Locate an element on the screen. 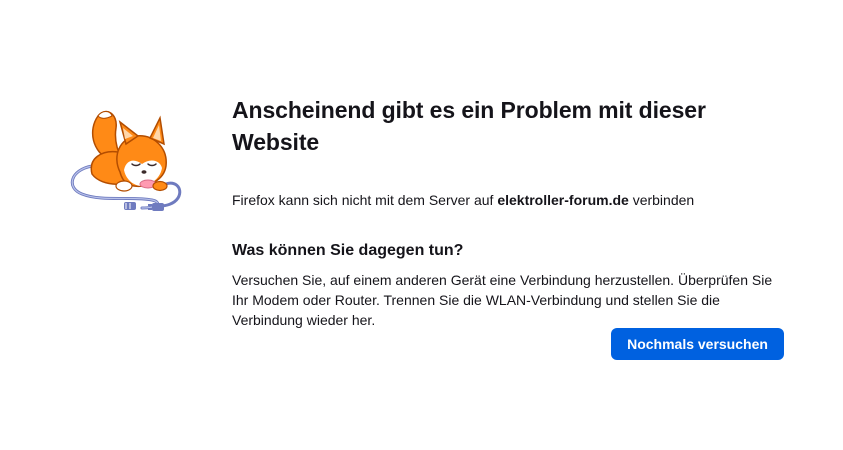  description-suffix: verbinden is located at coordinates (661, 200).